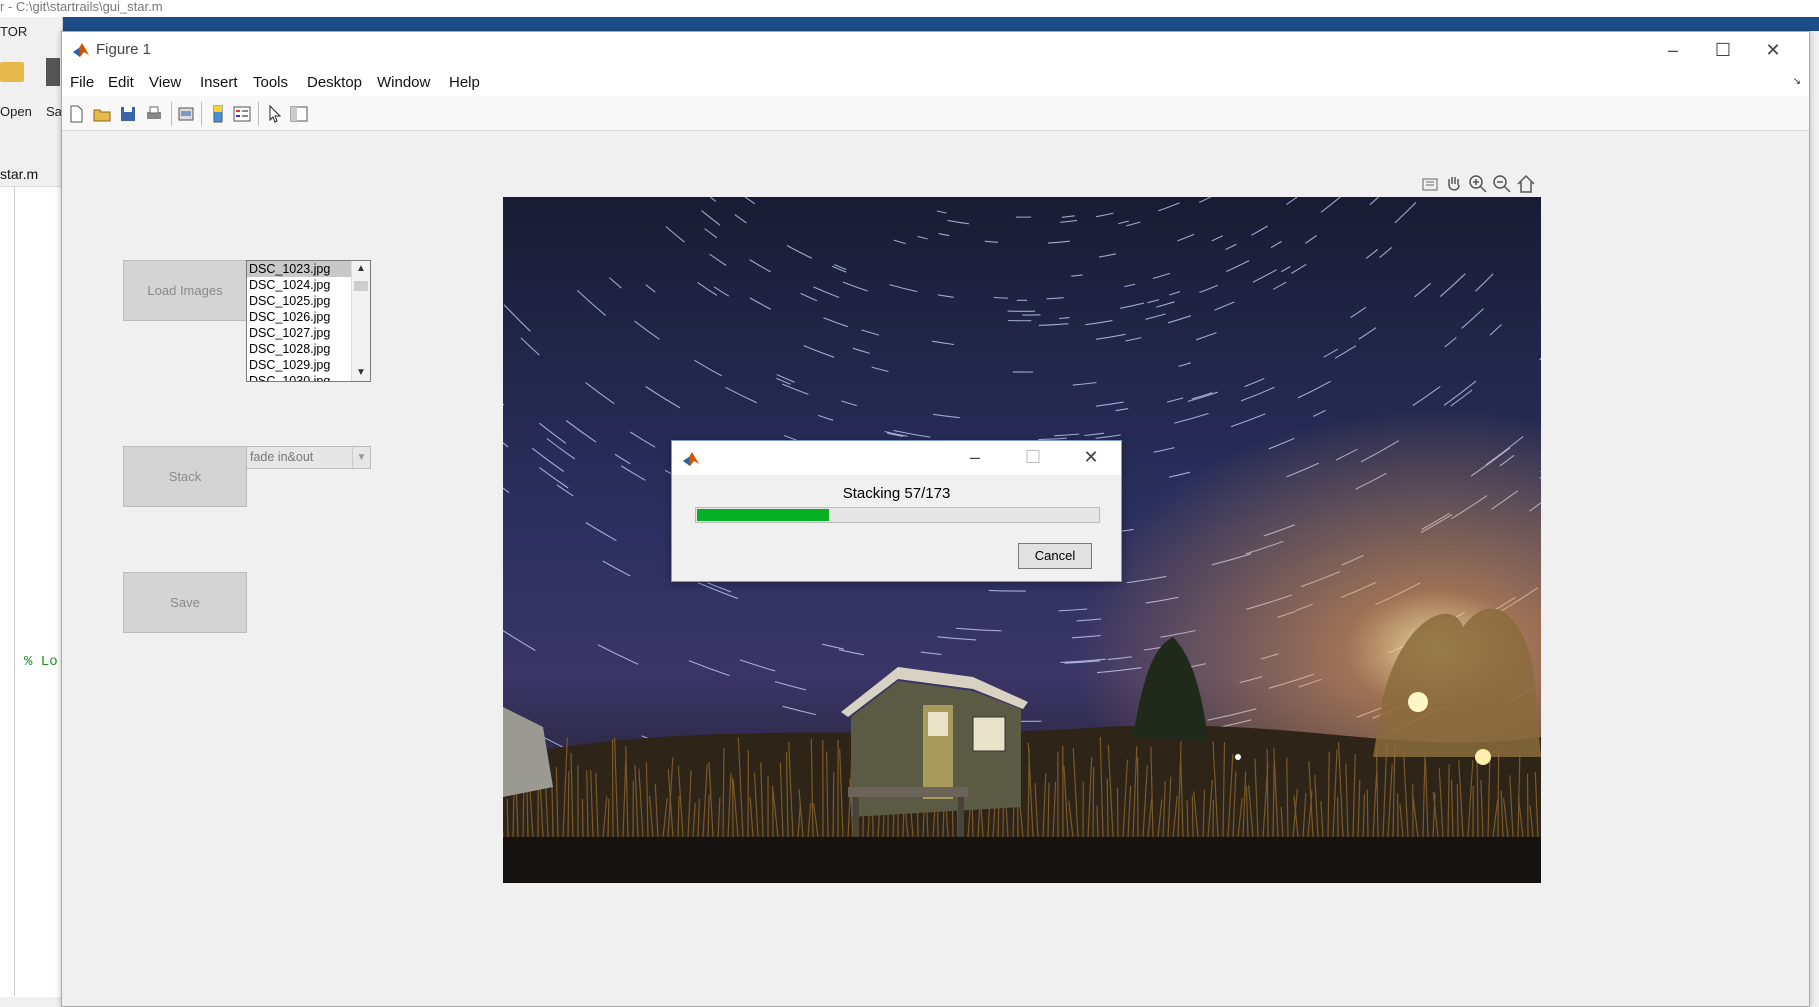  What do you see at coordinates (299, 333) in the screenshot?
I see `list-item: DSC_1027.jpg` at bounding box center [299, 333].